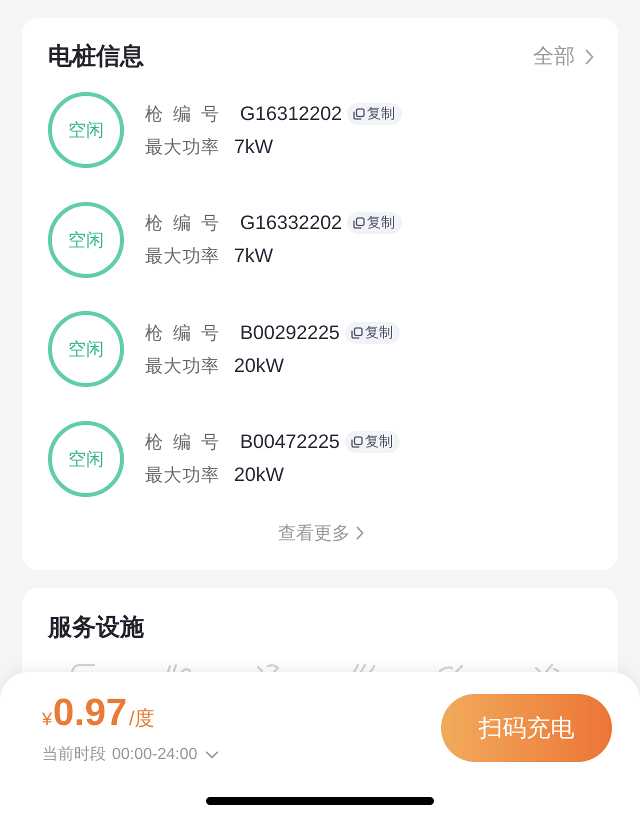  What do you see at coordinates (99, 713) in the screenshot?
I see `price-text: ¥0.97/度` at bounding box center [99, 713].